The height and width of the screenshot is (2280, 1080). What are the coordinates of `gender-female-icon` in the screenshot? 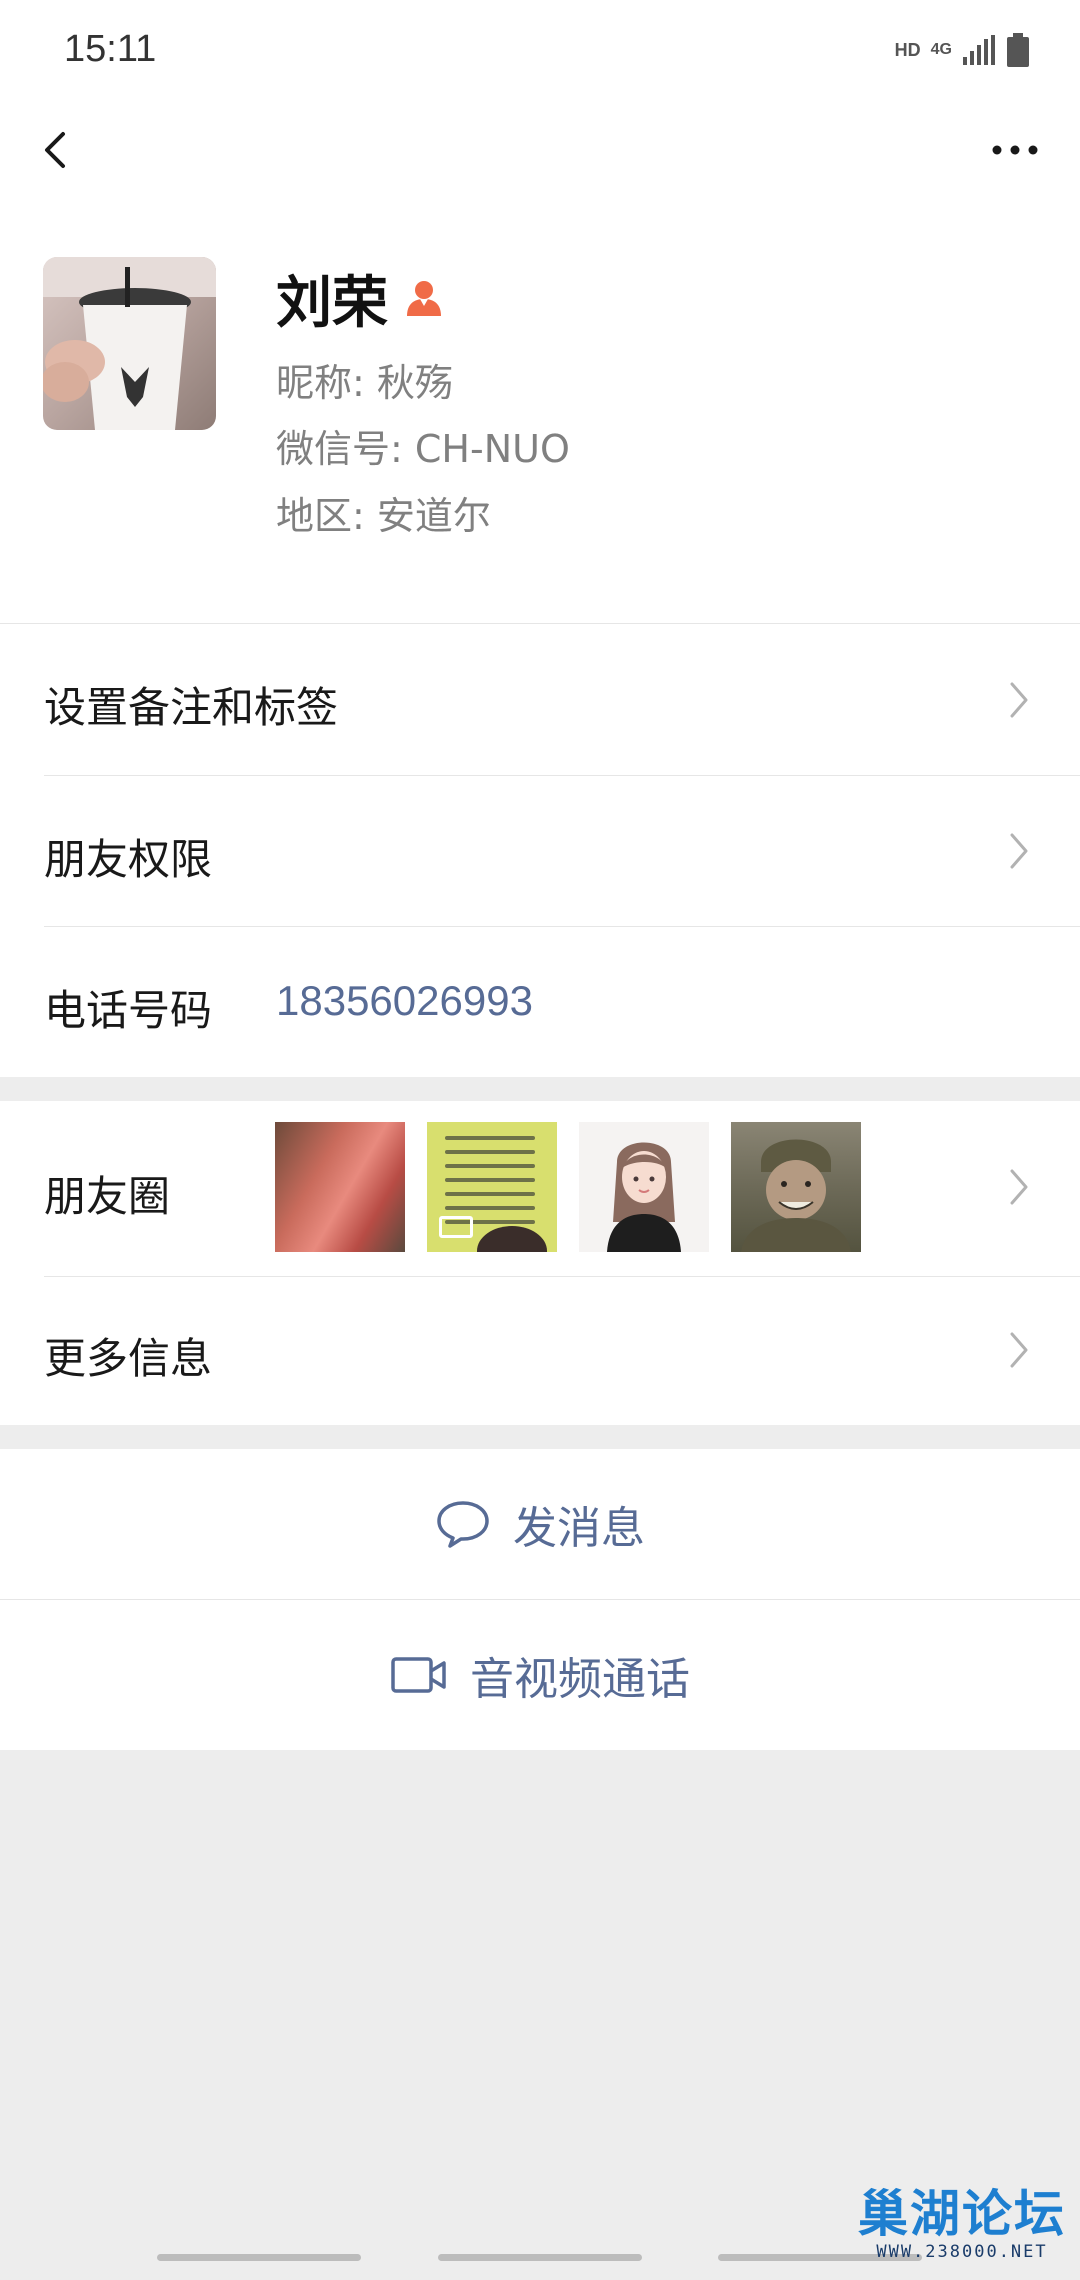 It's located at (424, 298).